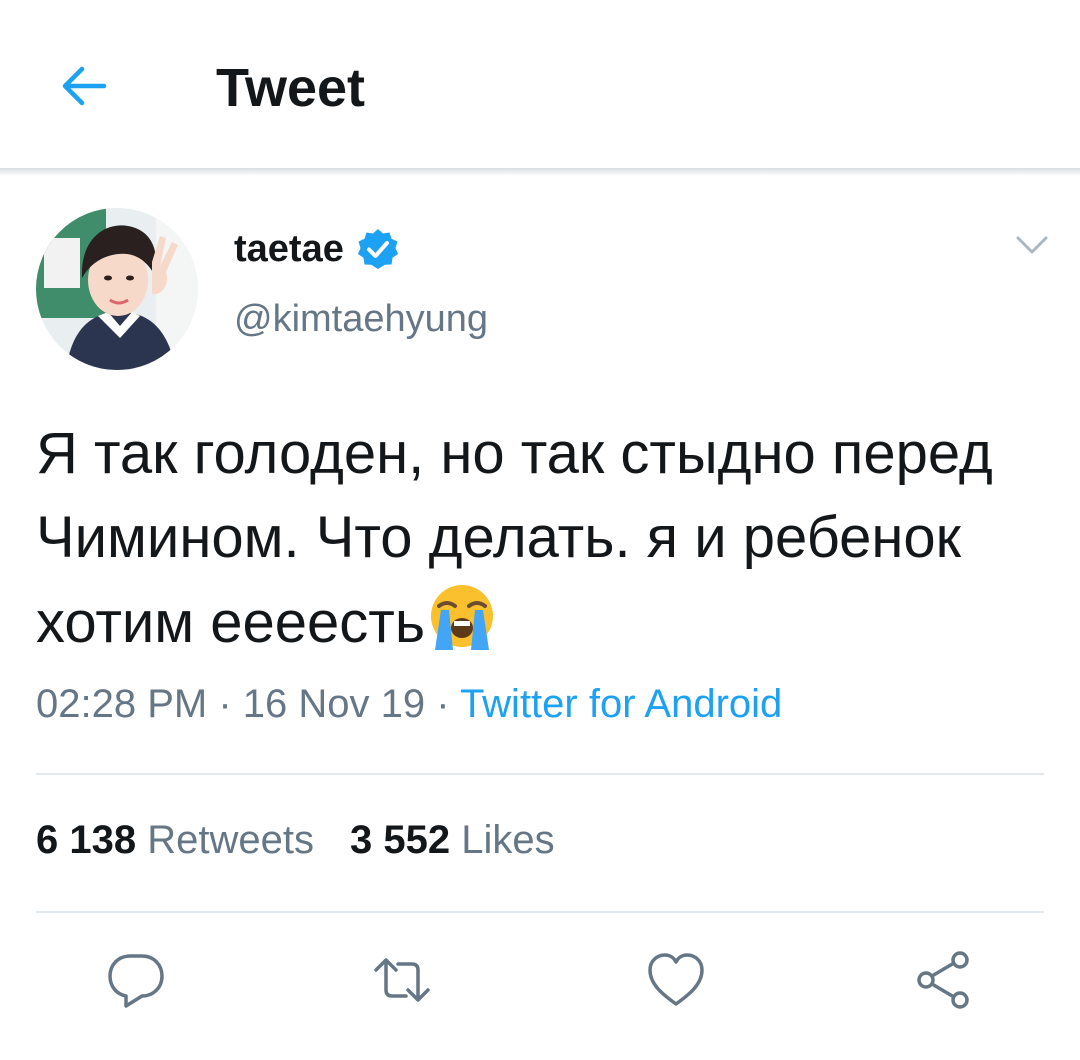 The image size is (1080, 1060). What do you see at coordinates (289, 248) in the screenshot?
I see `display-name: taetae` at bounding box center [289, 248].